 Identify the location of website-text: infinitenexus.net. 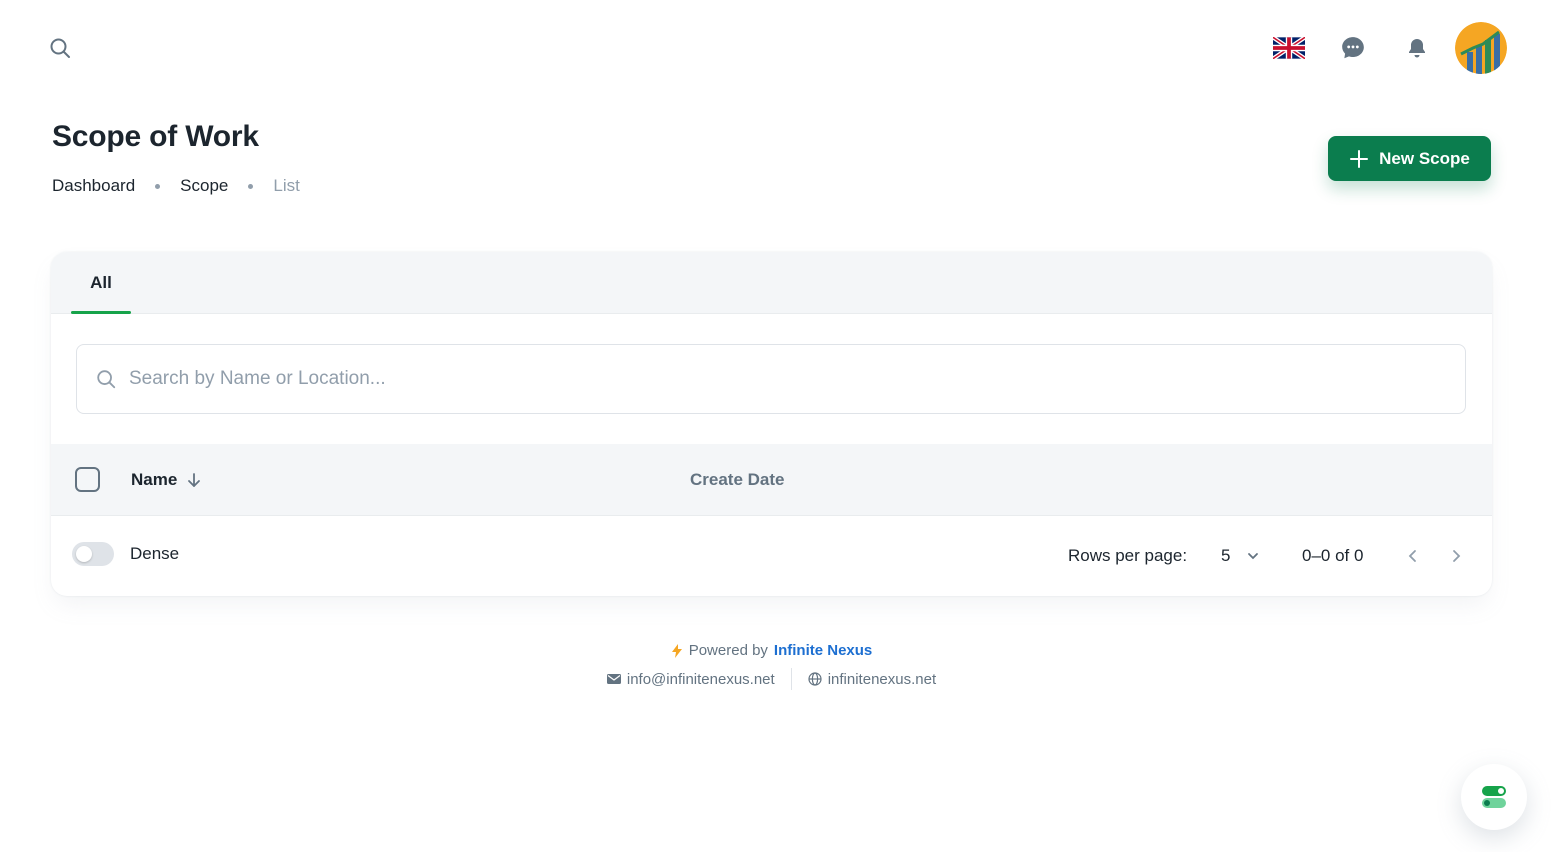
(882, 679).